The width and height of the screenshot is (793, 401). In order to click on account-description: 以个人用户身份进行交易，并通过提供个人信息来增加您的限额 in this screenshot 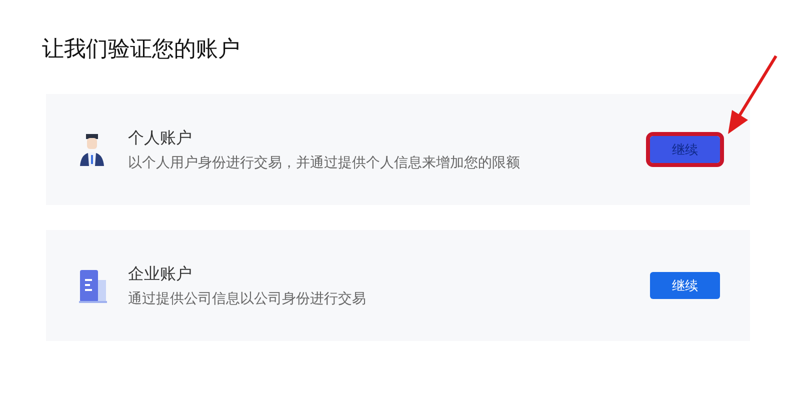, I will do `click(324, 163)`.